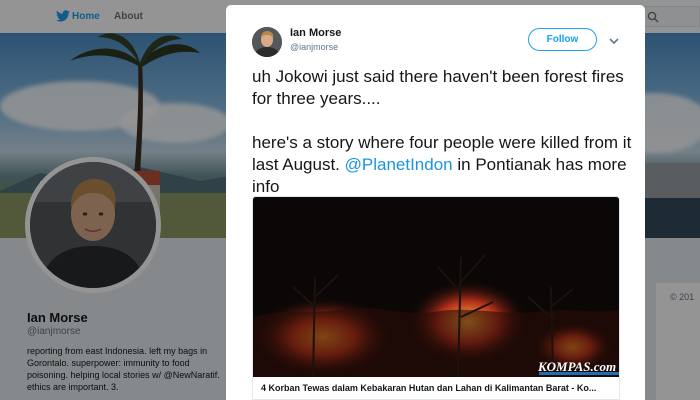  I want to click on avatar-thumbnail, so click(267, 42).